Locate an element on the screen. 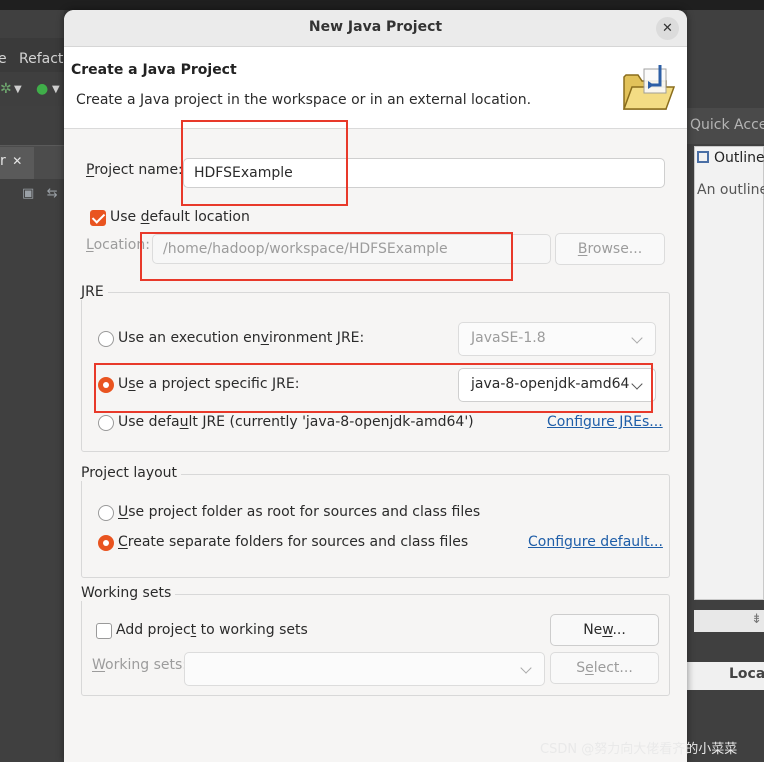  collapse-all-icon: ▣ is located at coordinates (28, 193).